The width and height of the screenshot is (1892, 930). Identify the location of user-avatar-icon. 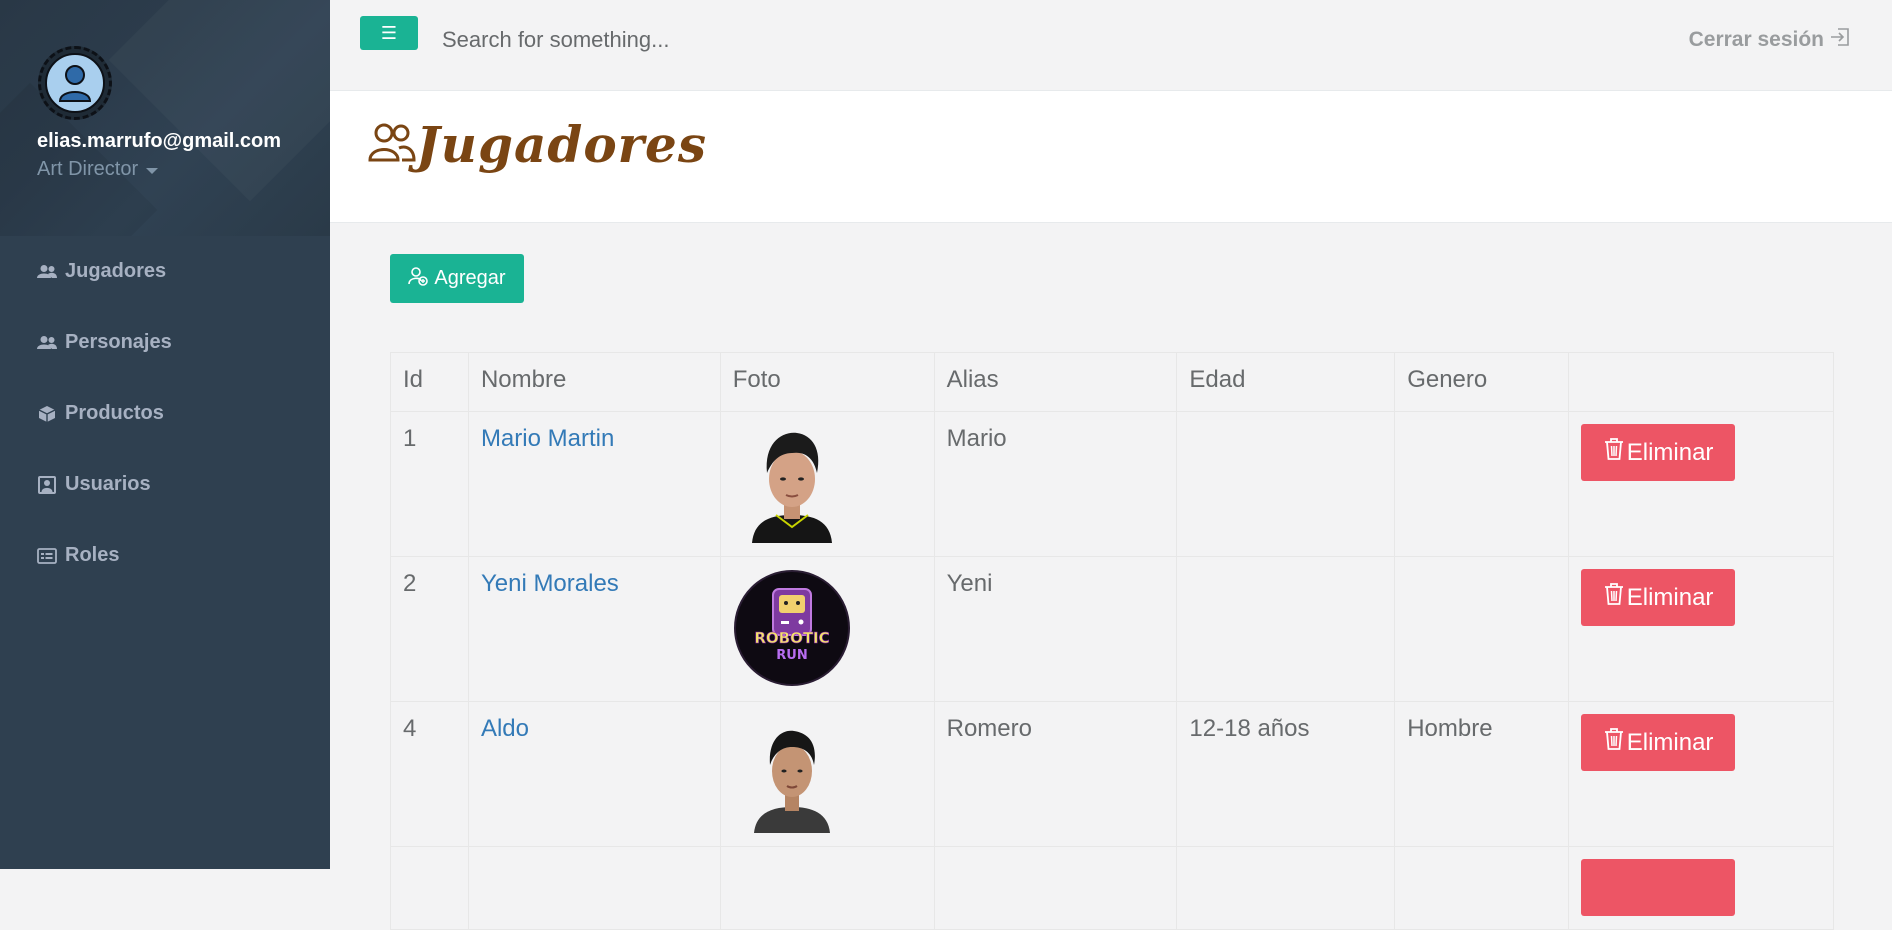
(75, 83).